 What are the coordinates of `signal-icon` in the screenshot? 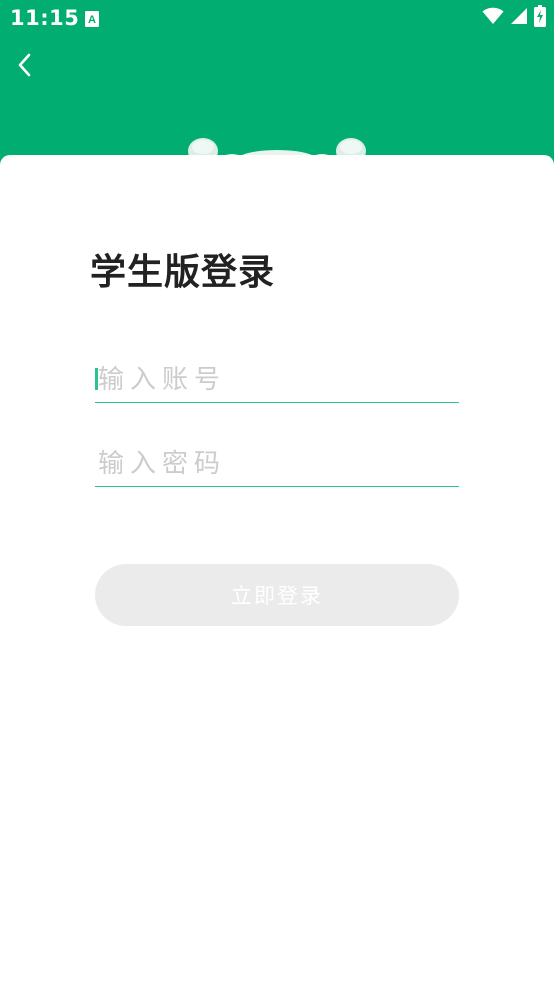 It's located at (519, 18).